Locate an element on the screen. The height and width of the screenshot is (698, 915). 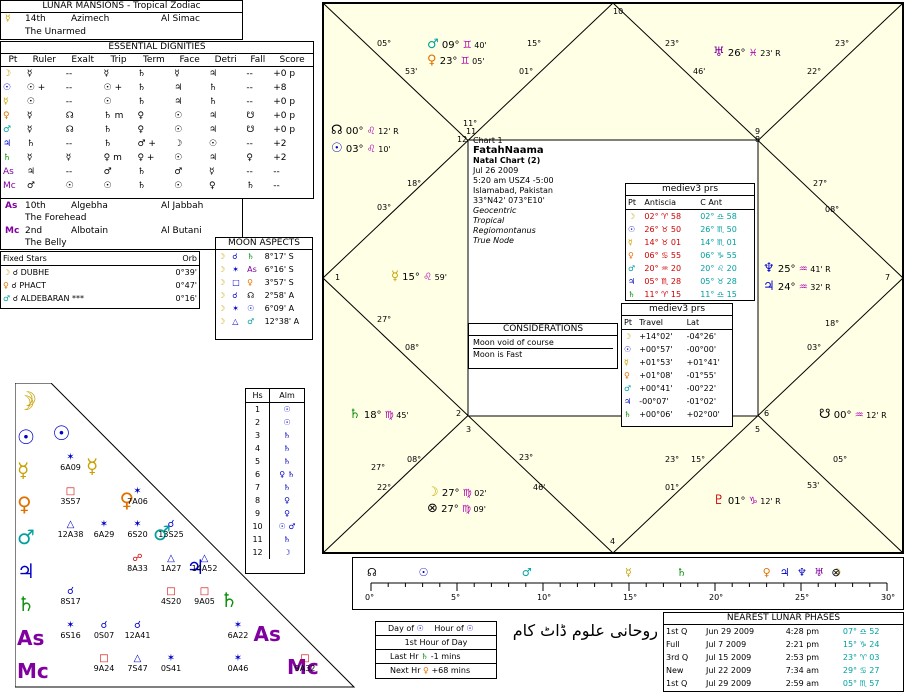
aspect-value: 8A33 is located at coordinates (137, 568).